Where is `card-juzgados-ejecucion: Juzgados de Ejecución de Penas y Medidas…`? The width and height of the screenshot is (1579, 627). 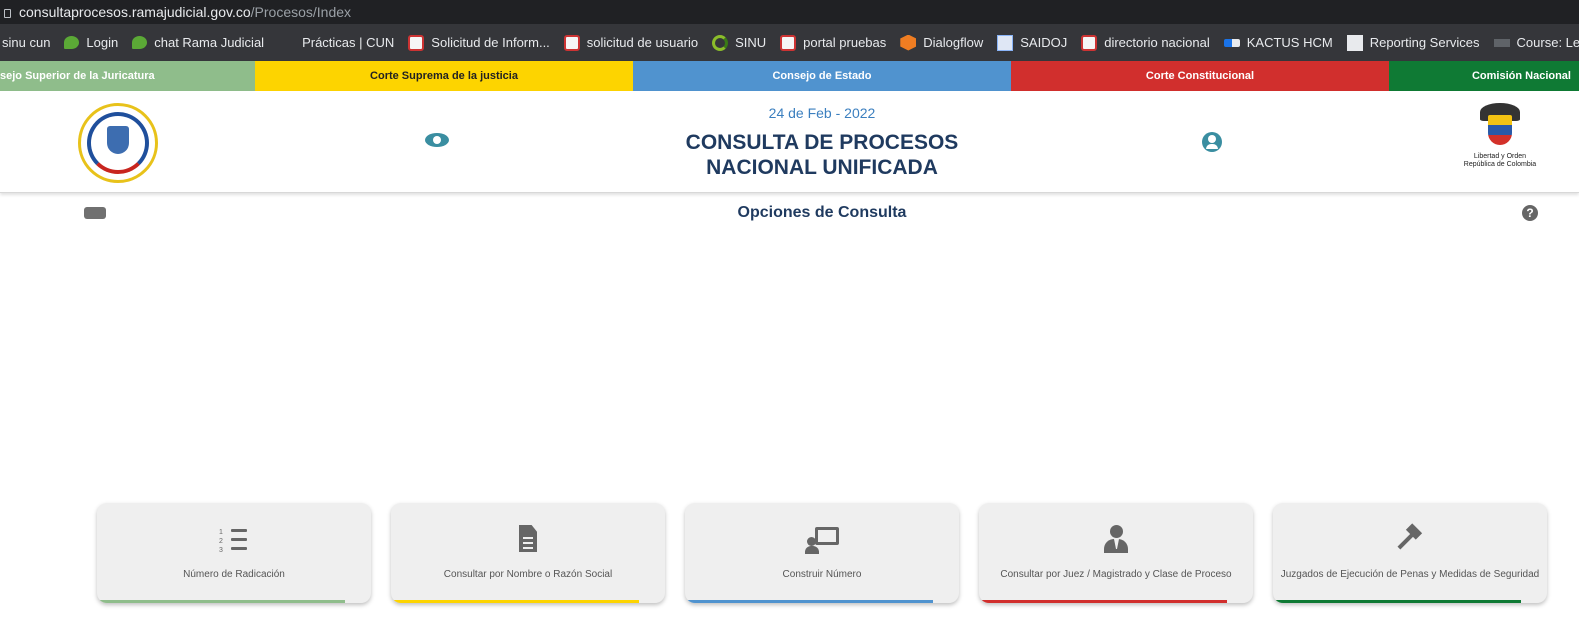
card-juzgados-ejecucion: Juzgados de Ejecución de Penas y Medidas… is located at coordinates (1410, 553).